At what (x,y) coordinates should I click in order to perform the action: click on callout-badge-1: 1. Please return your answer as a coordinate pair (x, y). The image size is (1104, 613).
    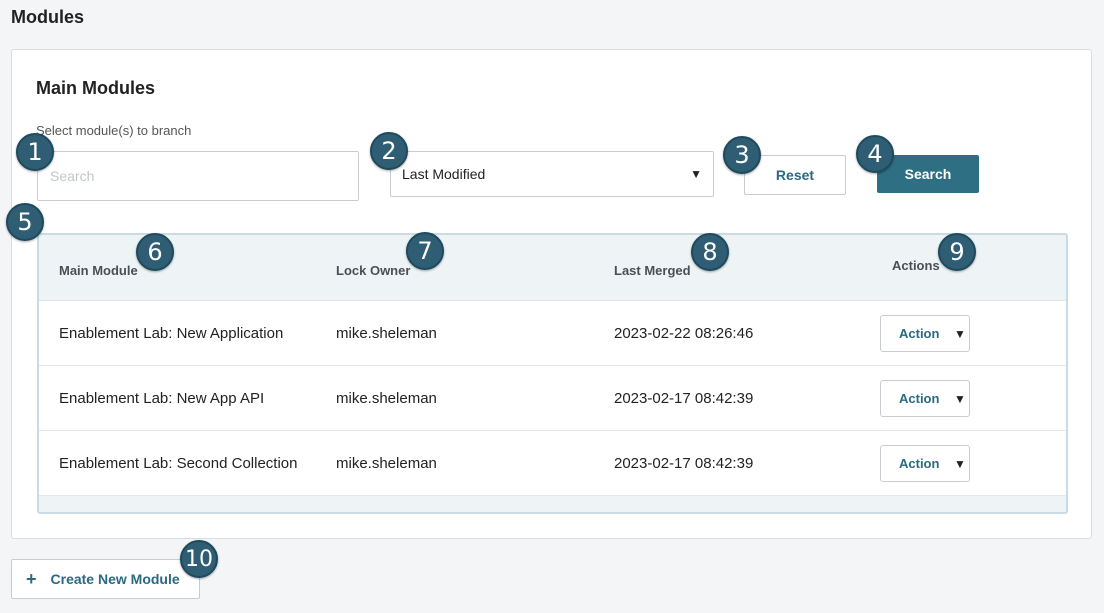
    Looking at the image, I should click on (35, 152).